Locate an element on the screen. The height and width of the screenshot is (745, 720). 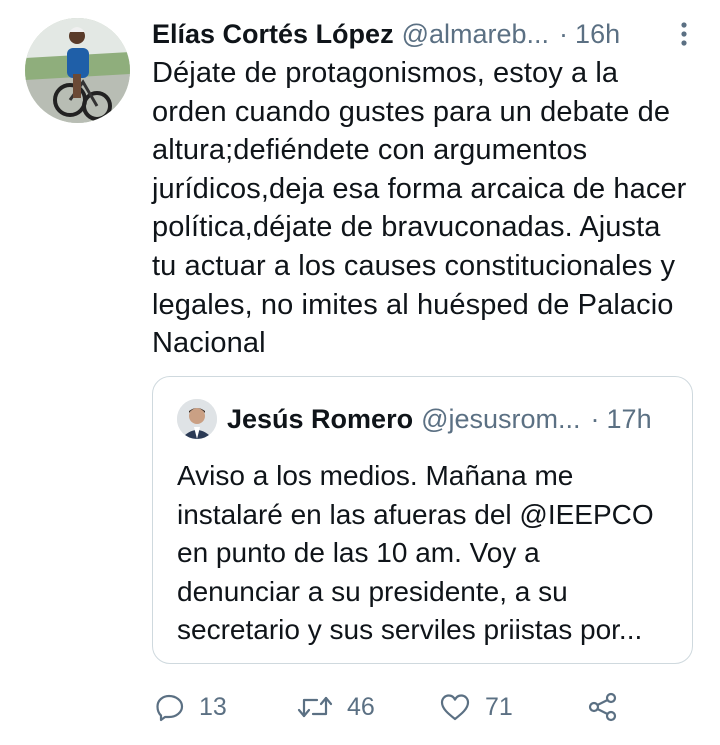
quoted-author-name: Jesús Romero is located at coordinates (320, 419).